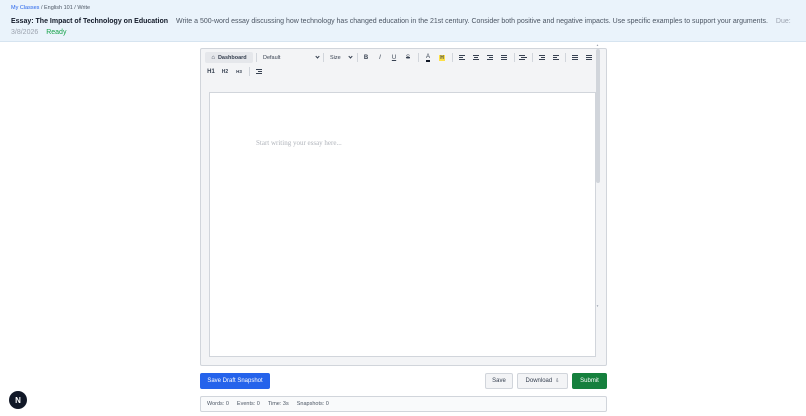 The width and height of the screenshot is (806, 416). Describe the element at coordinates (403, 404) in the screenshot. I see `stats-bar: Words: 0 Events: 0 Time: 3s Snapshots: 0` at that location.